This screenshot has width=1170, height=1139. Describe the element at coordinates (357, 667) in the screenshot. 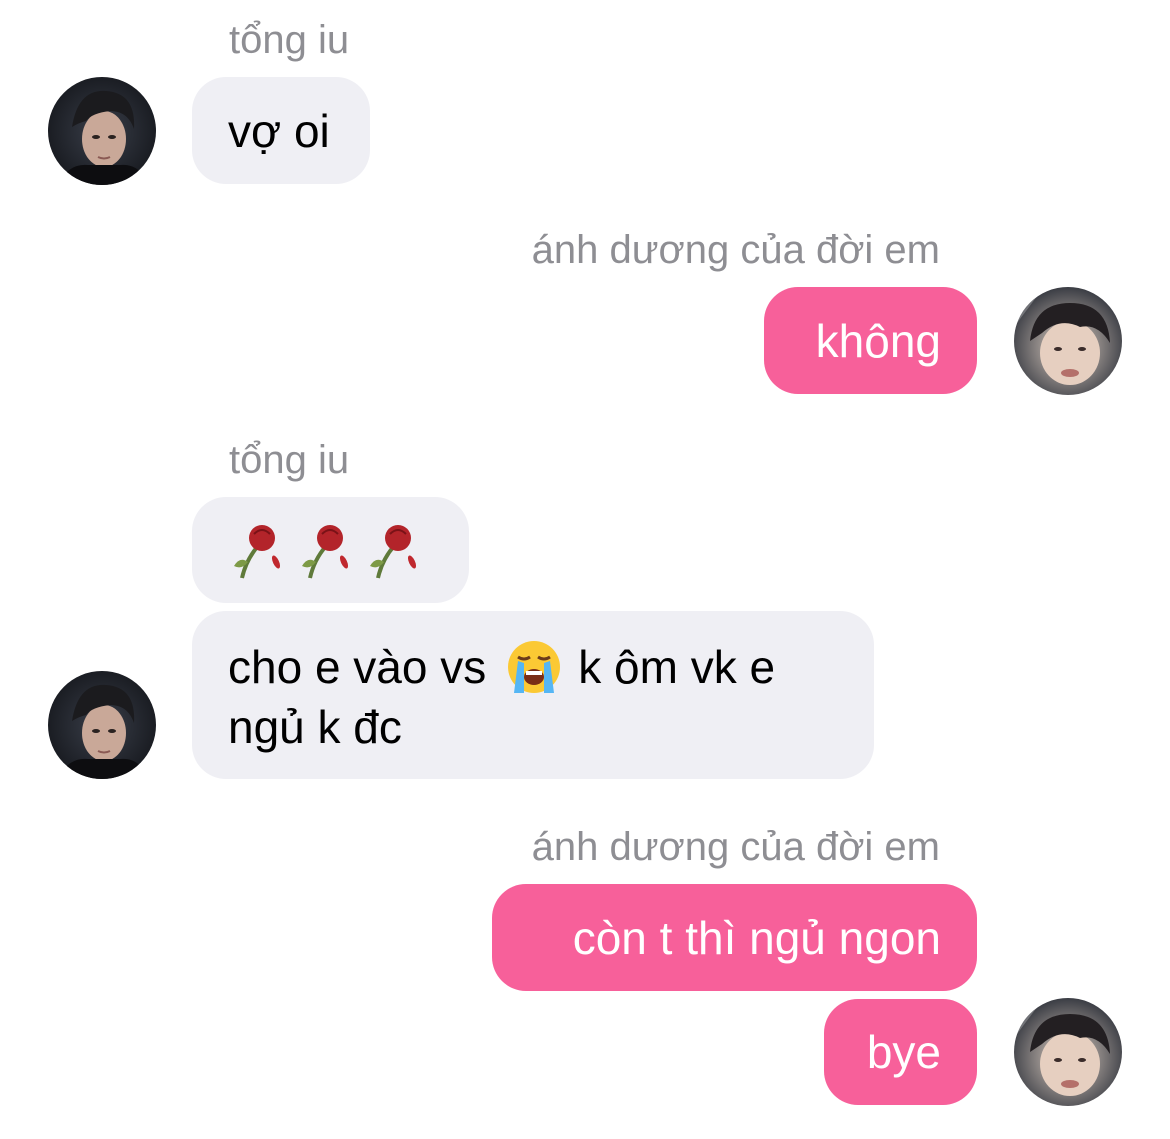

I see `message-text: cho e vào vs` at that location.